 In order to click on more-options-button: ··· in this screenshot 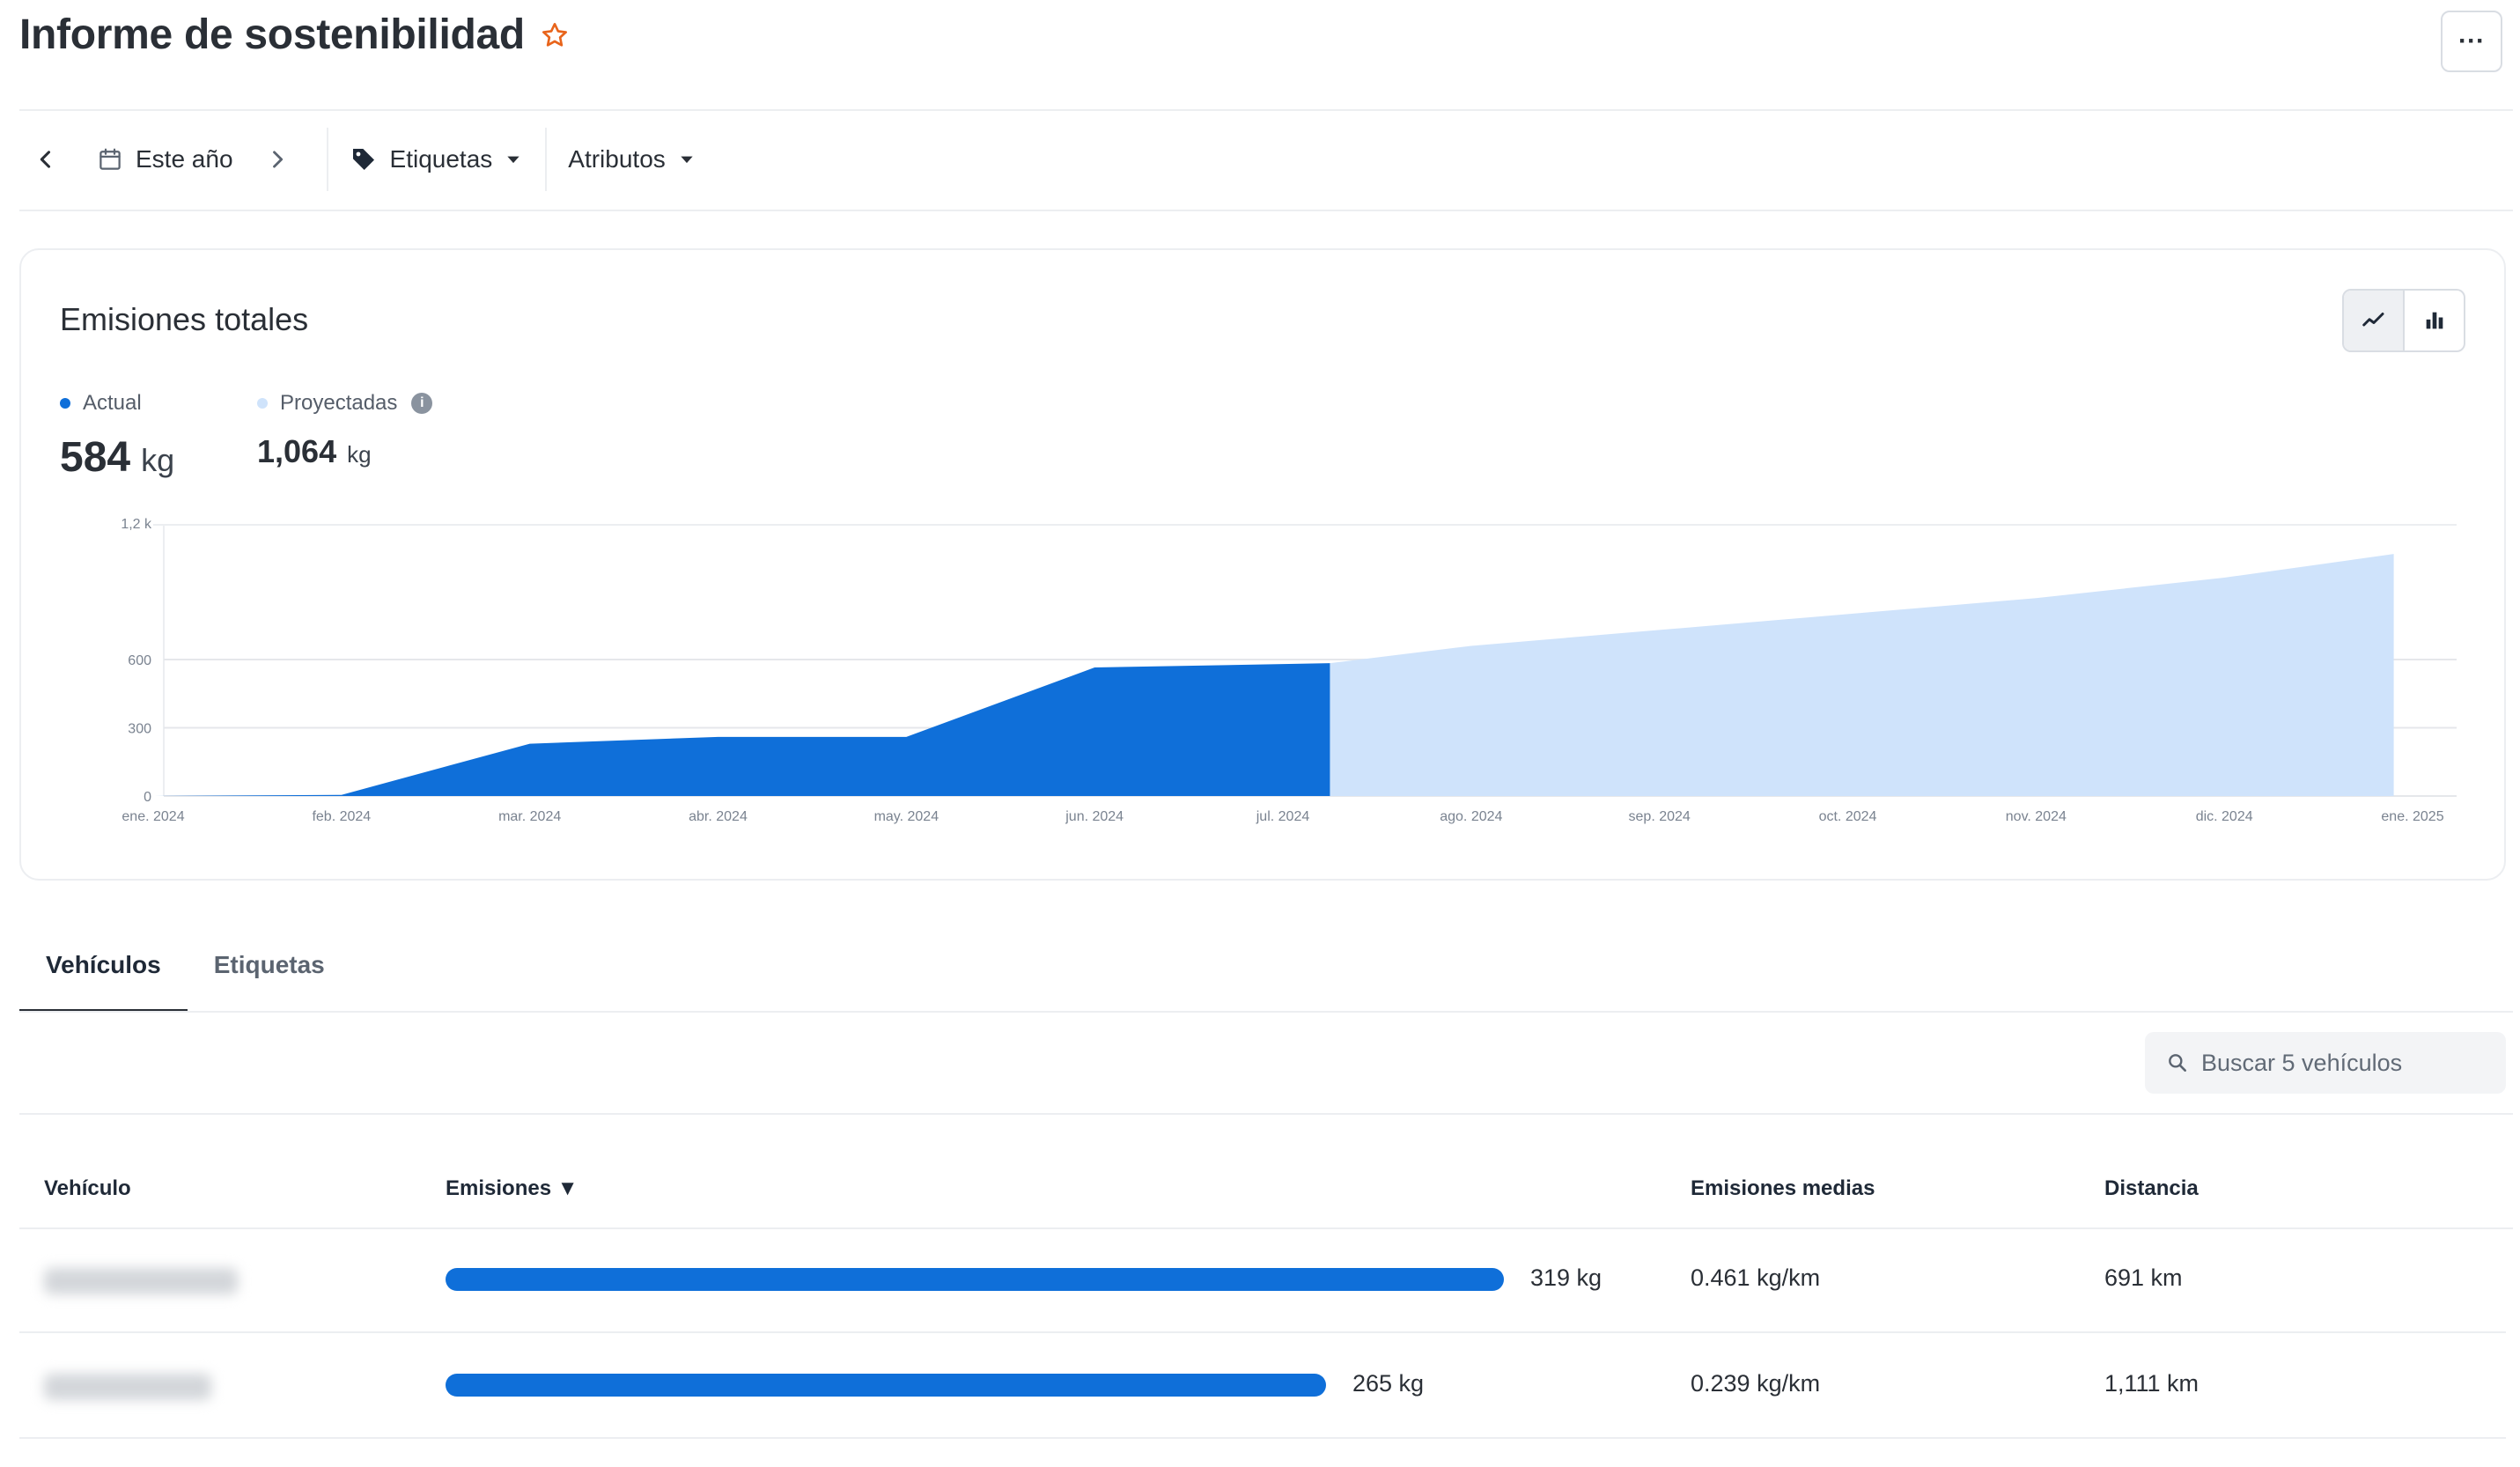, I will do `click(2471, 41)`.